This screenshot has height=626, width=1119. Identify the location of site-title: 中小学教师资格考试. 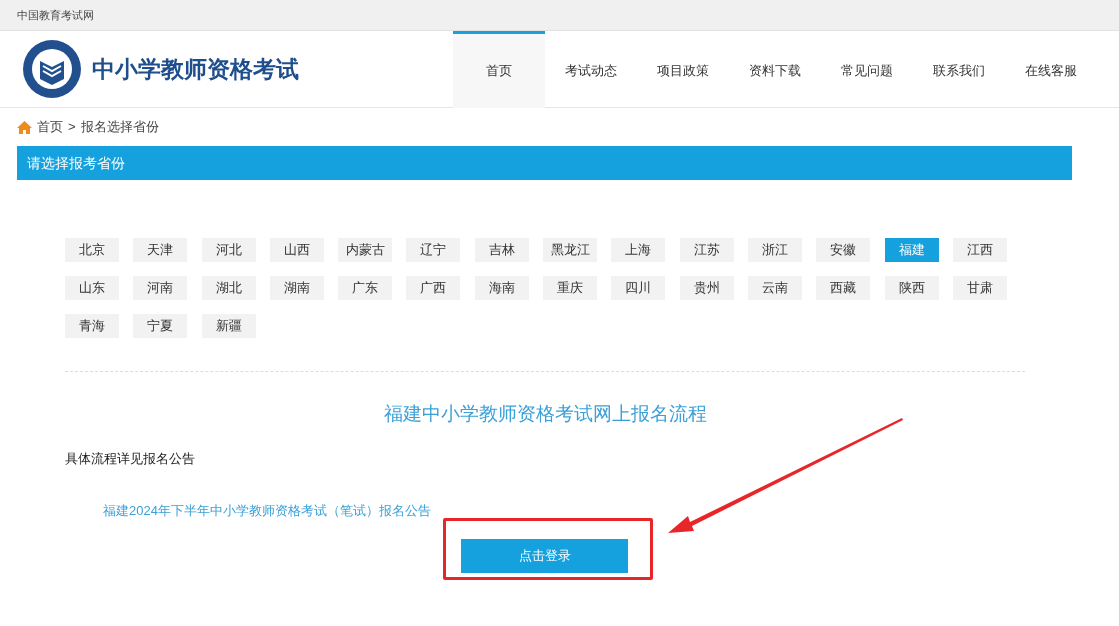
(195, 69).